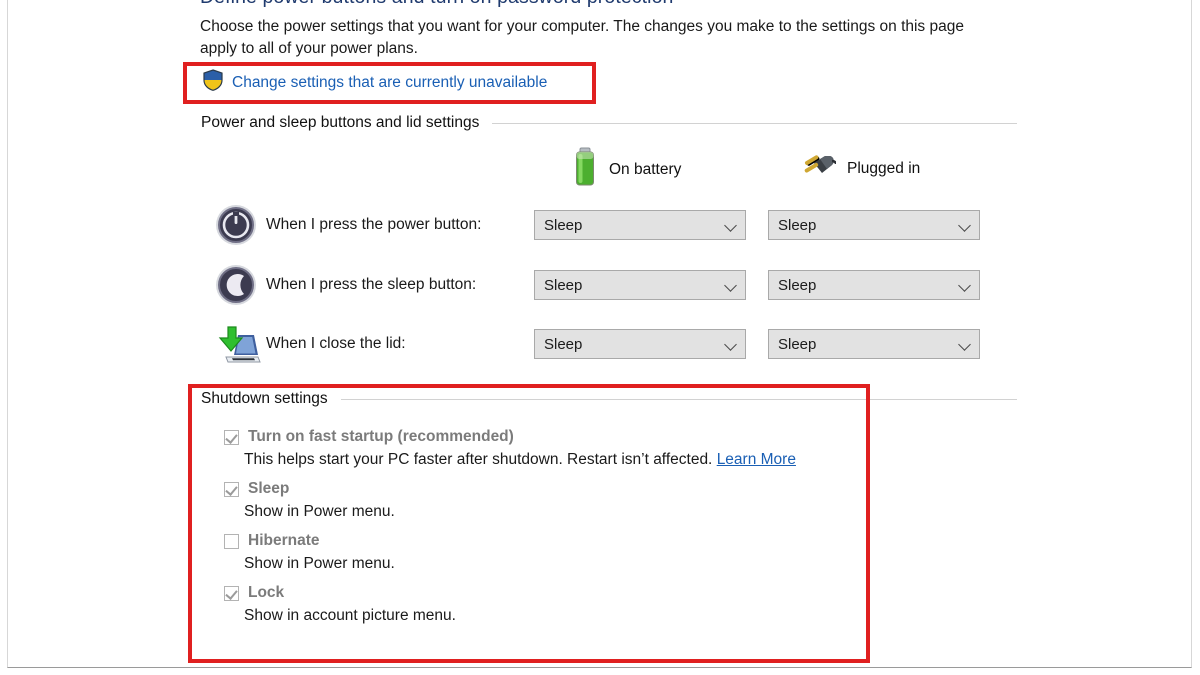 This screenshot has width=1200, height=675. Describe the element at coordinates (645, 169) in the screenshot. I see `column-header-on-battery-label: On battery` at that location.